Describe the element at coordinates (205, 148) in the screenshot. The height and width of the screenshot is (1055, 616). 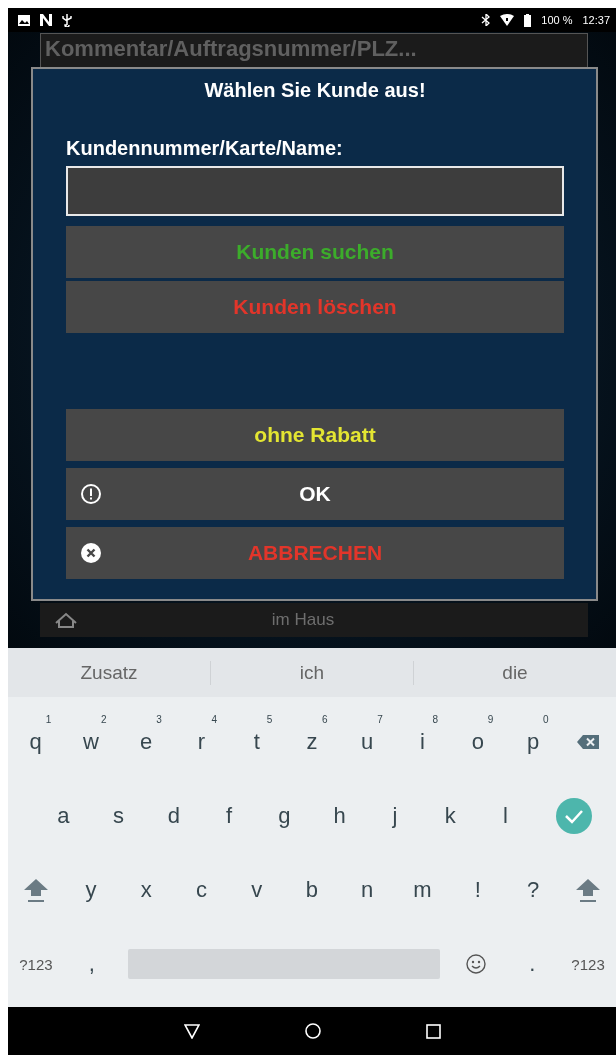
I see `field-label: Kundennummer/Karte/Name:` at that location.